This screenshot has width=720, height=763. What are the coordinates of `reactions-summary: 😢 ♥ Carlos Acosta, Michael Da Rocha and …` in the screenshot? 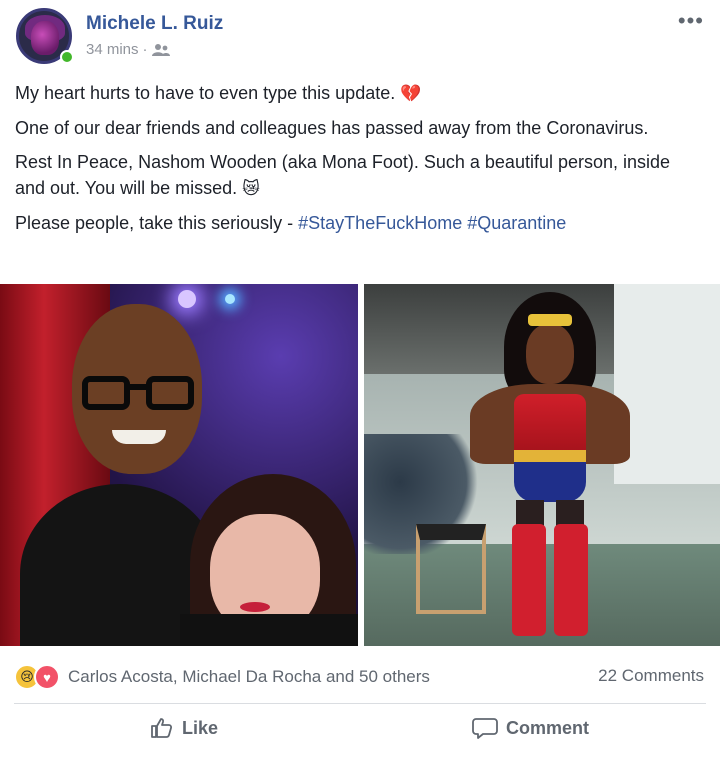 It's located at (222, 677).